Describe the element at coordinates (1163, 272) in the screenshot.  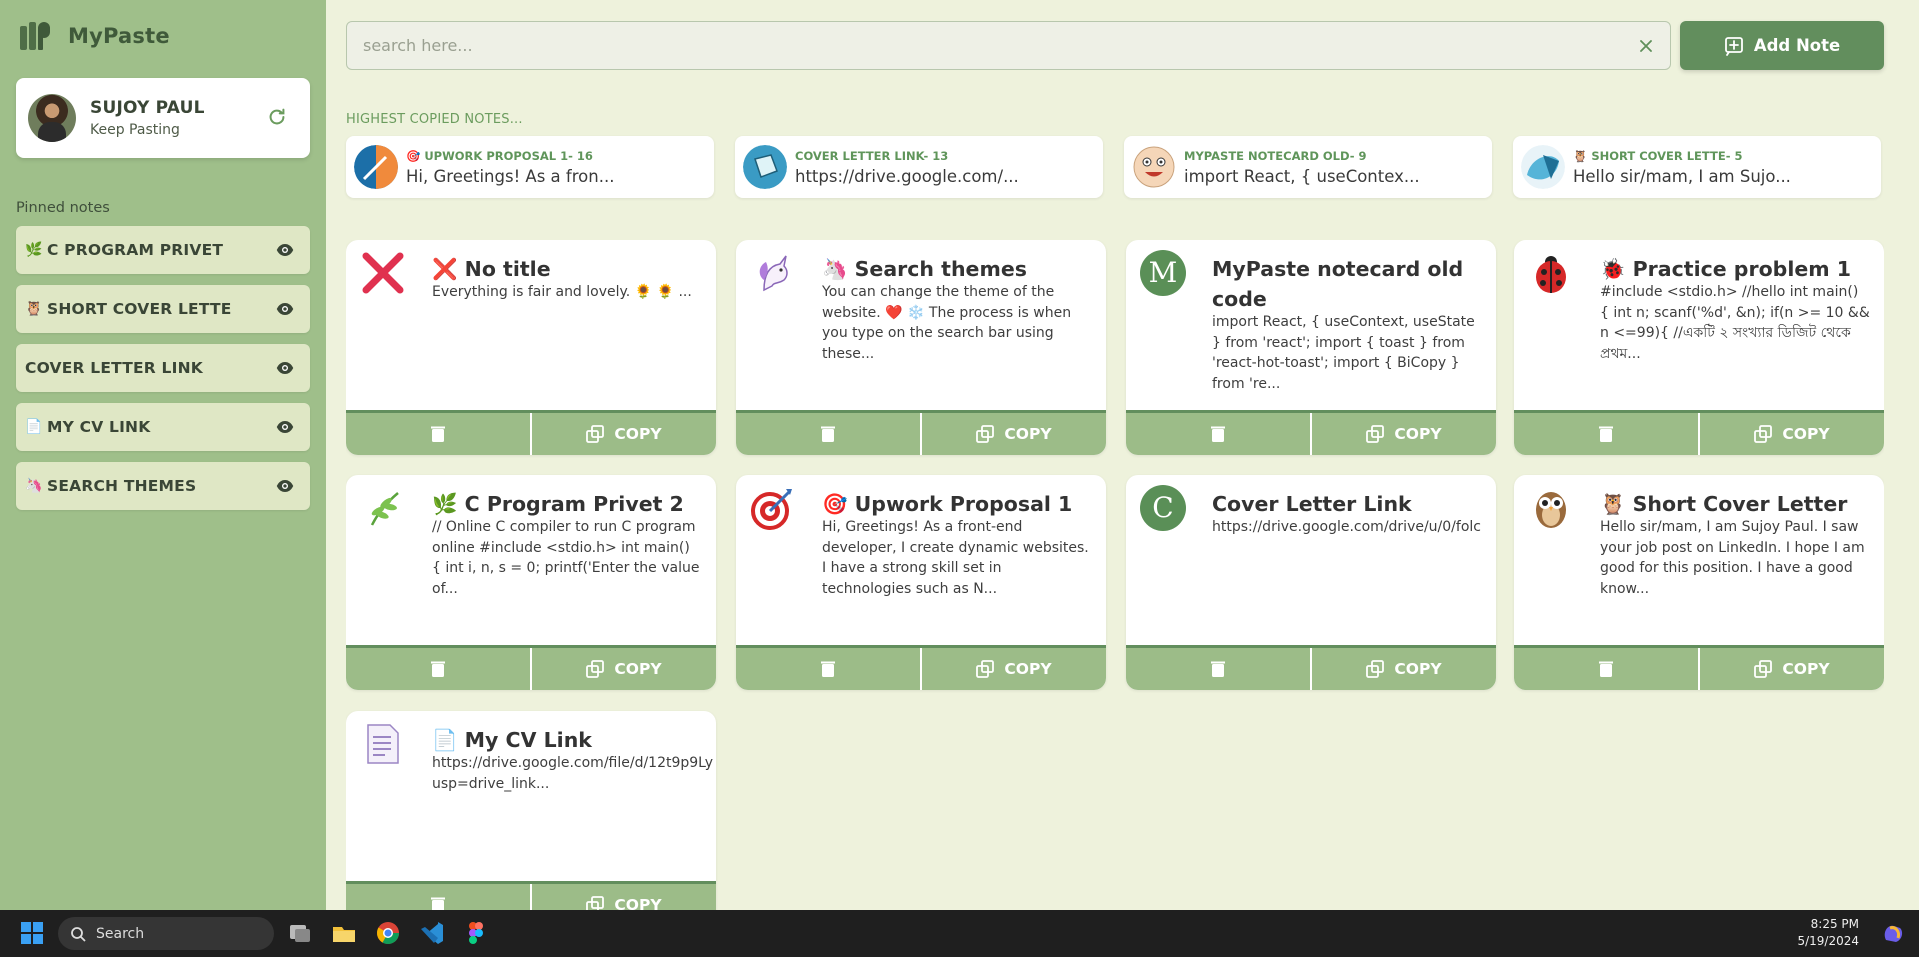
I see `svg-text: M` at that location.